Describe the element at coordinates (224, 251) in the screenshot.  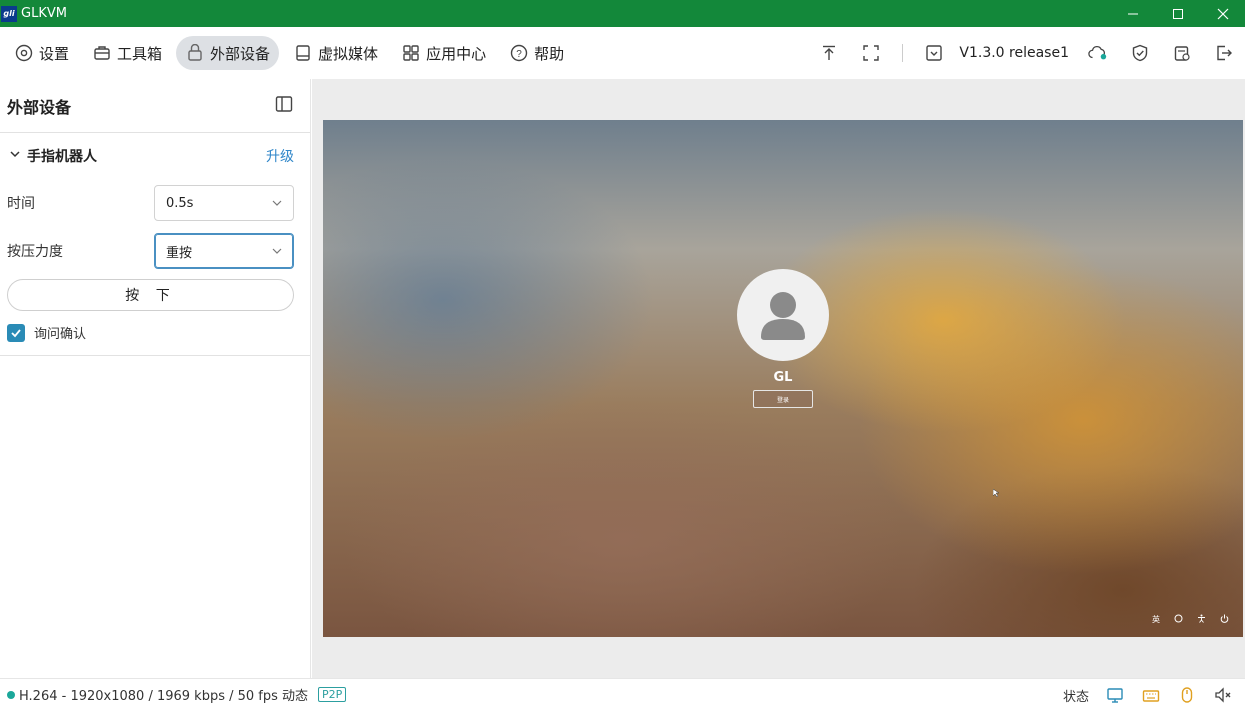
I see `pressure-select: 重按` at that location.